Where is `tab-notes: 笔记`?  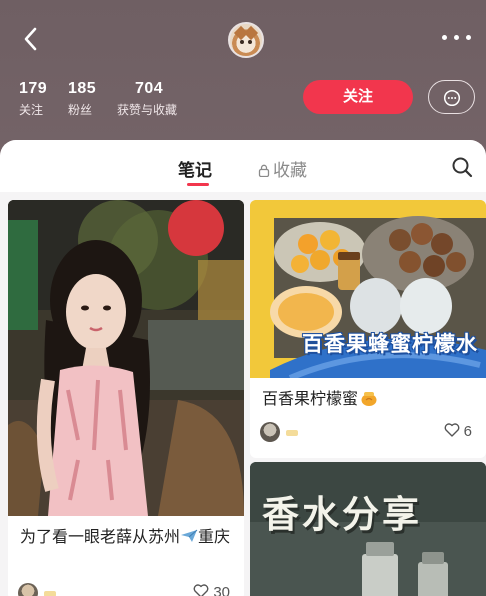 tab-notes: 笔记 is located at coordinates (195, 171).